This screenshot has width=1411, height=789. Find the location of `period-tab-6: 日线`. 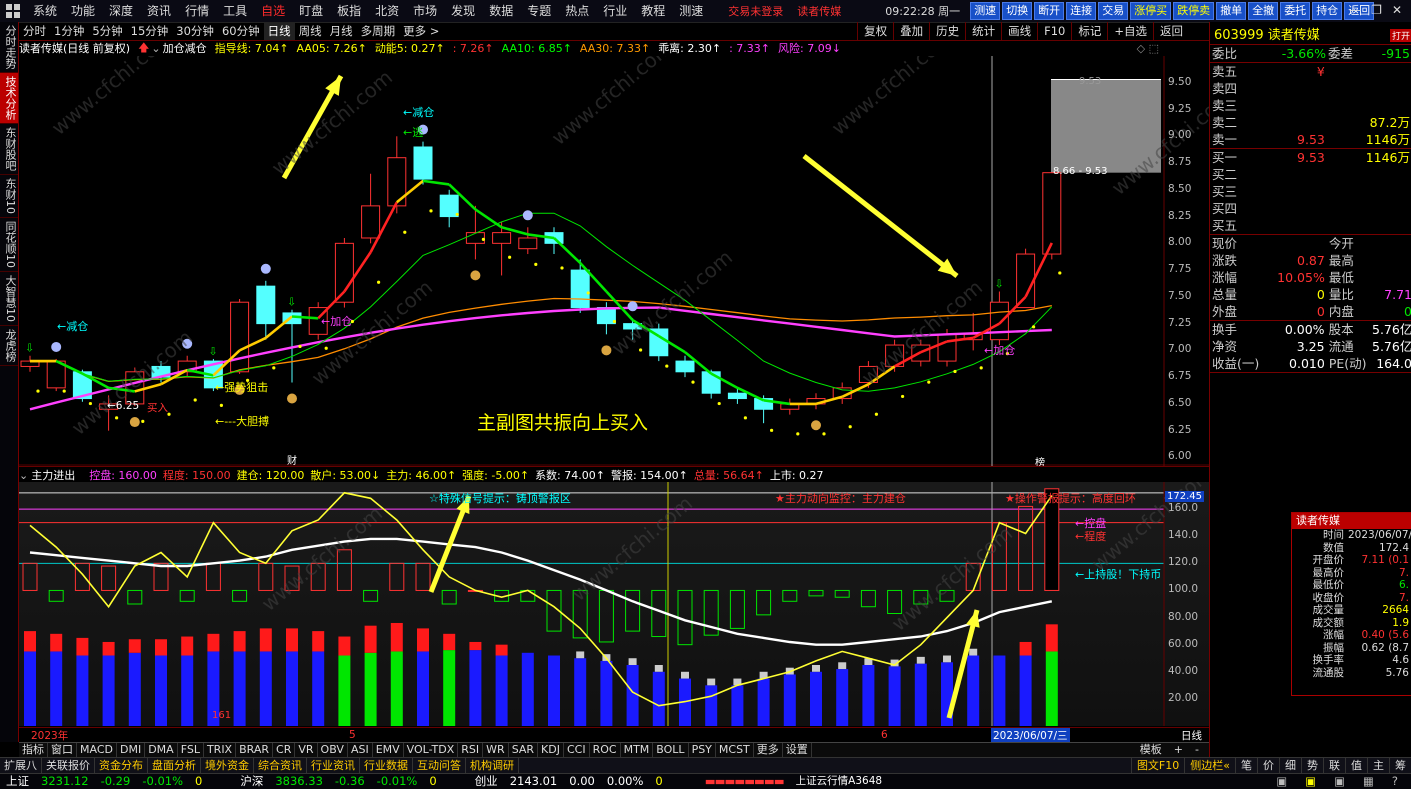

period-tab-6: 日线 is located at coordinates (279, 31).